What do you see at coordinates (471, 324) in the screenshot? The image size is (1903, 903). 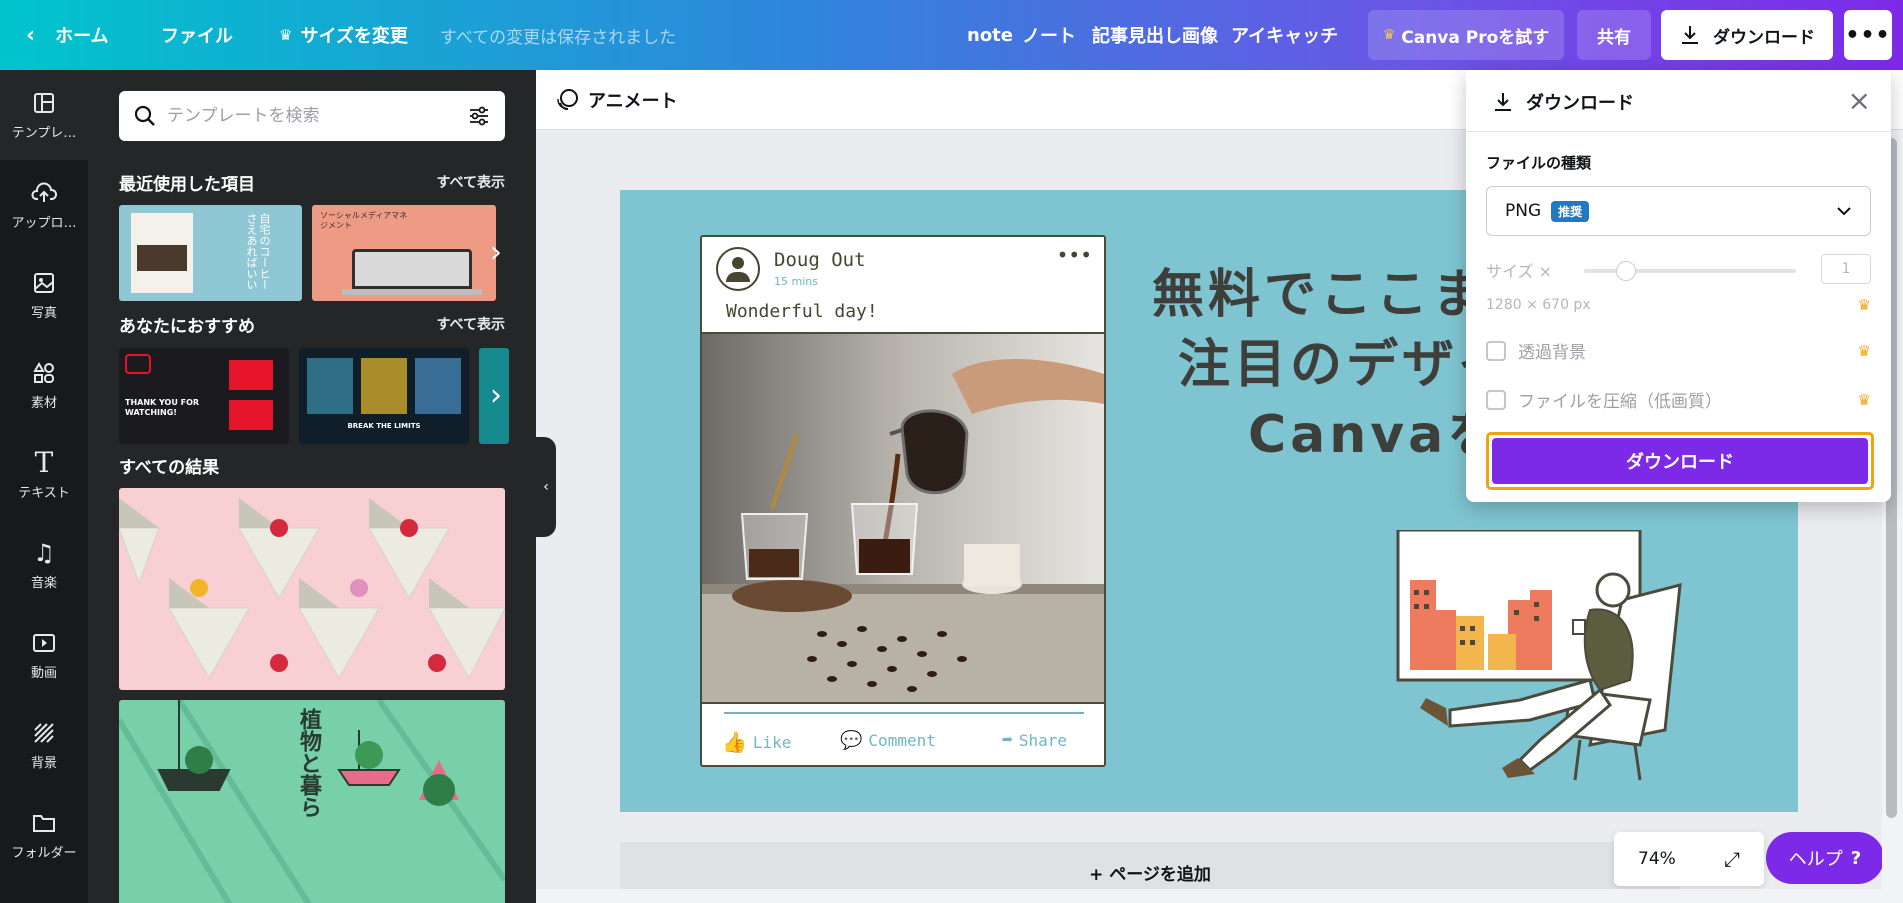 I see `recommended-see-all-link: すべて表示` at bounding box center [471, 324].